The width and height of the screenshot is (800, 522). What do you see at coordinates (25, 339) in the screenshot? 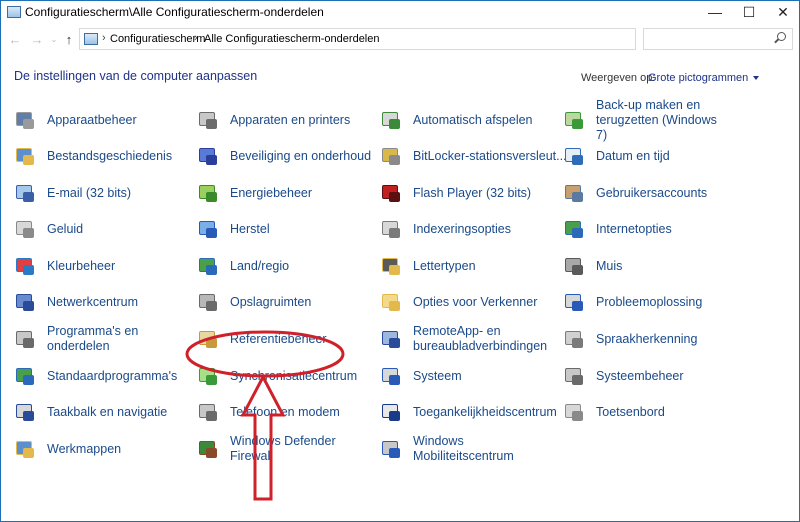
I see `programs-icon` at bounding box center [25, 339].